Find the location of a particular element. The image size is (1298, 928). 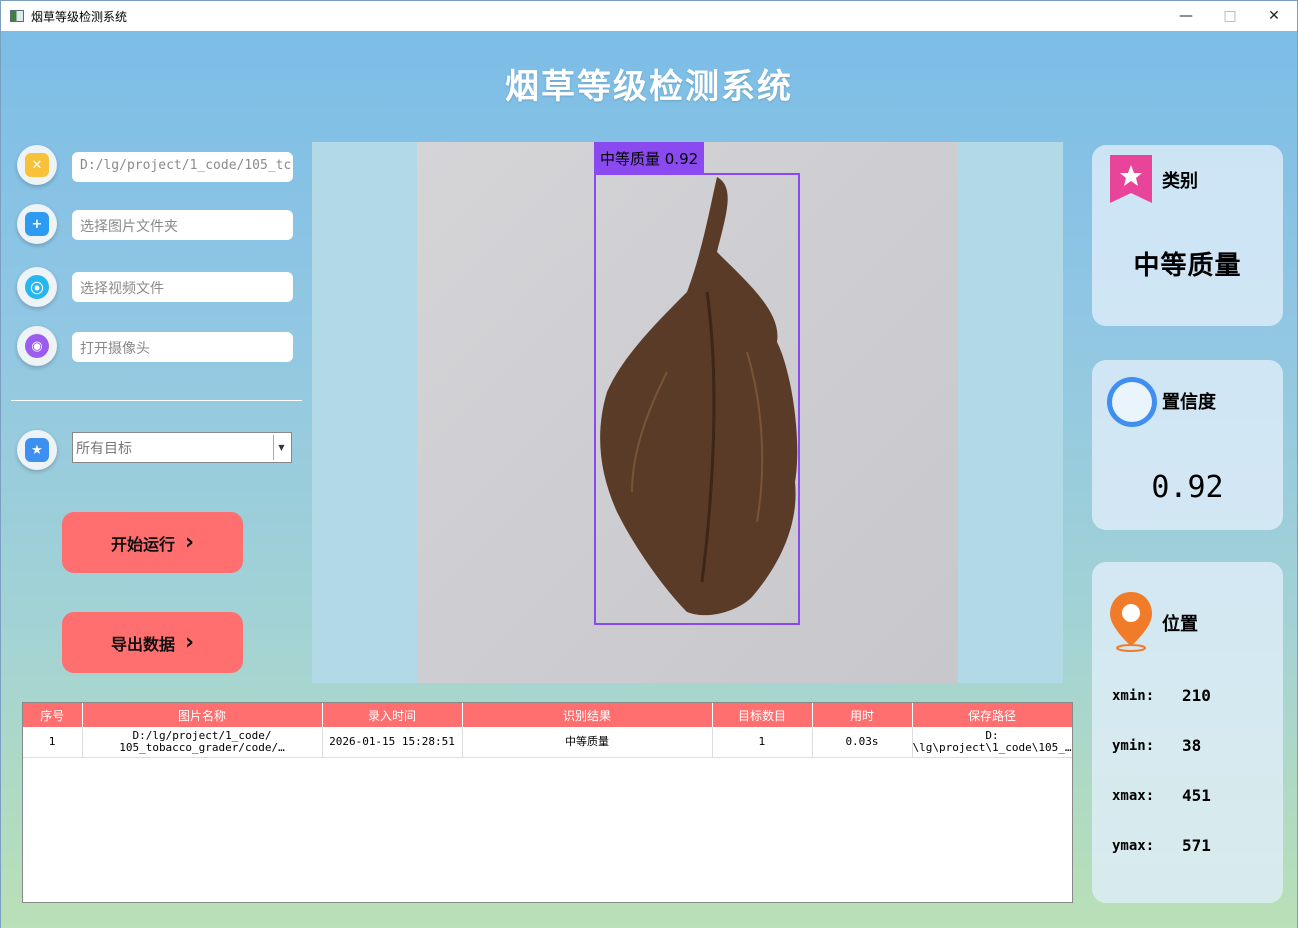

detection-label: 中等质量 0.92 is located at coordinates (649, 158).